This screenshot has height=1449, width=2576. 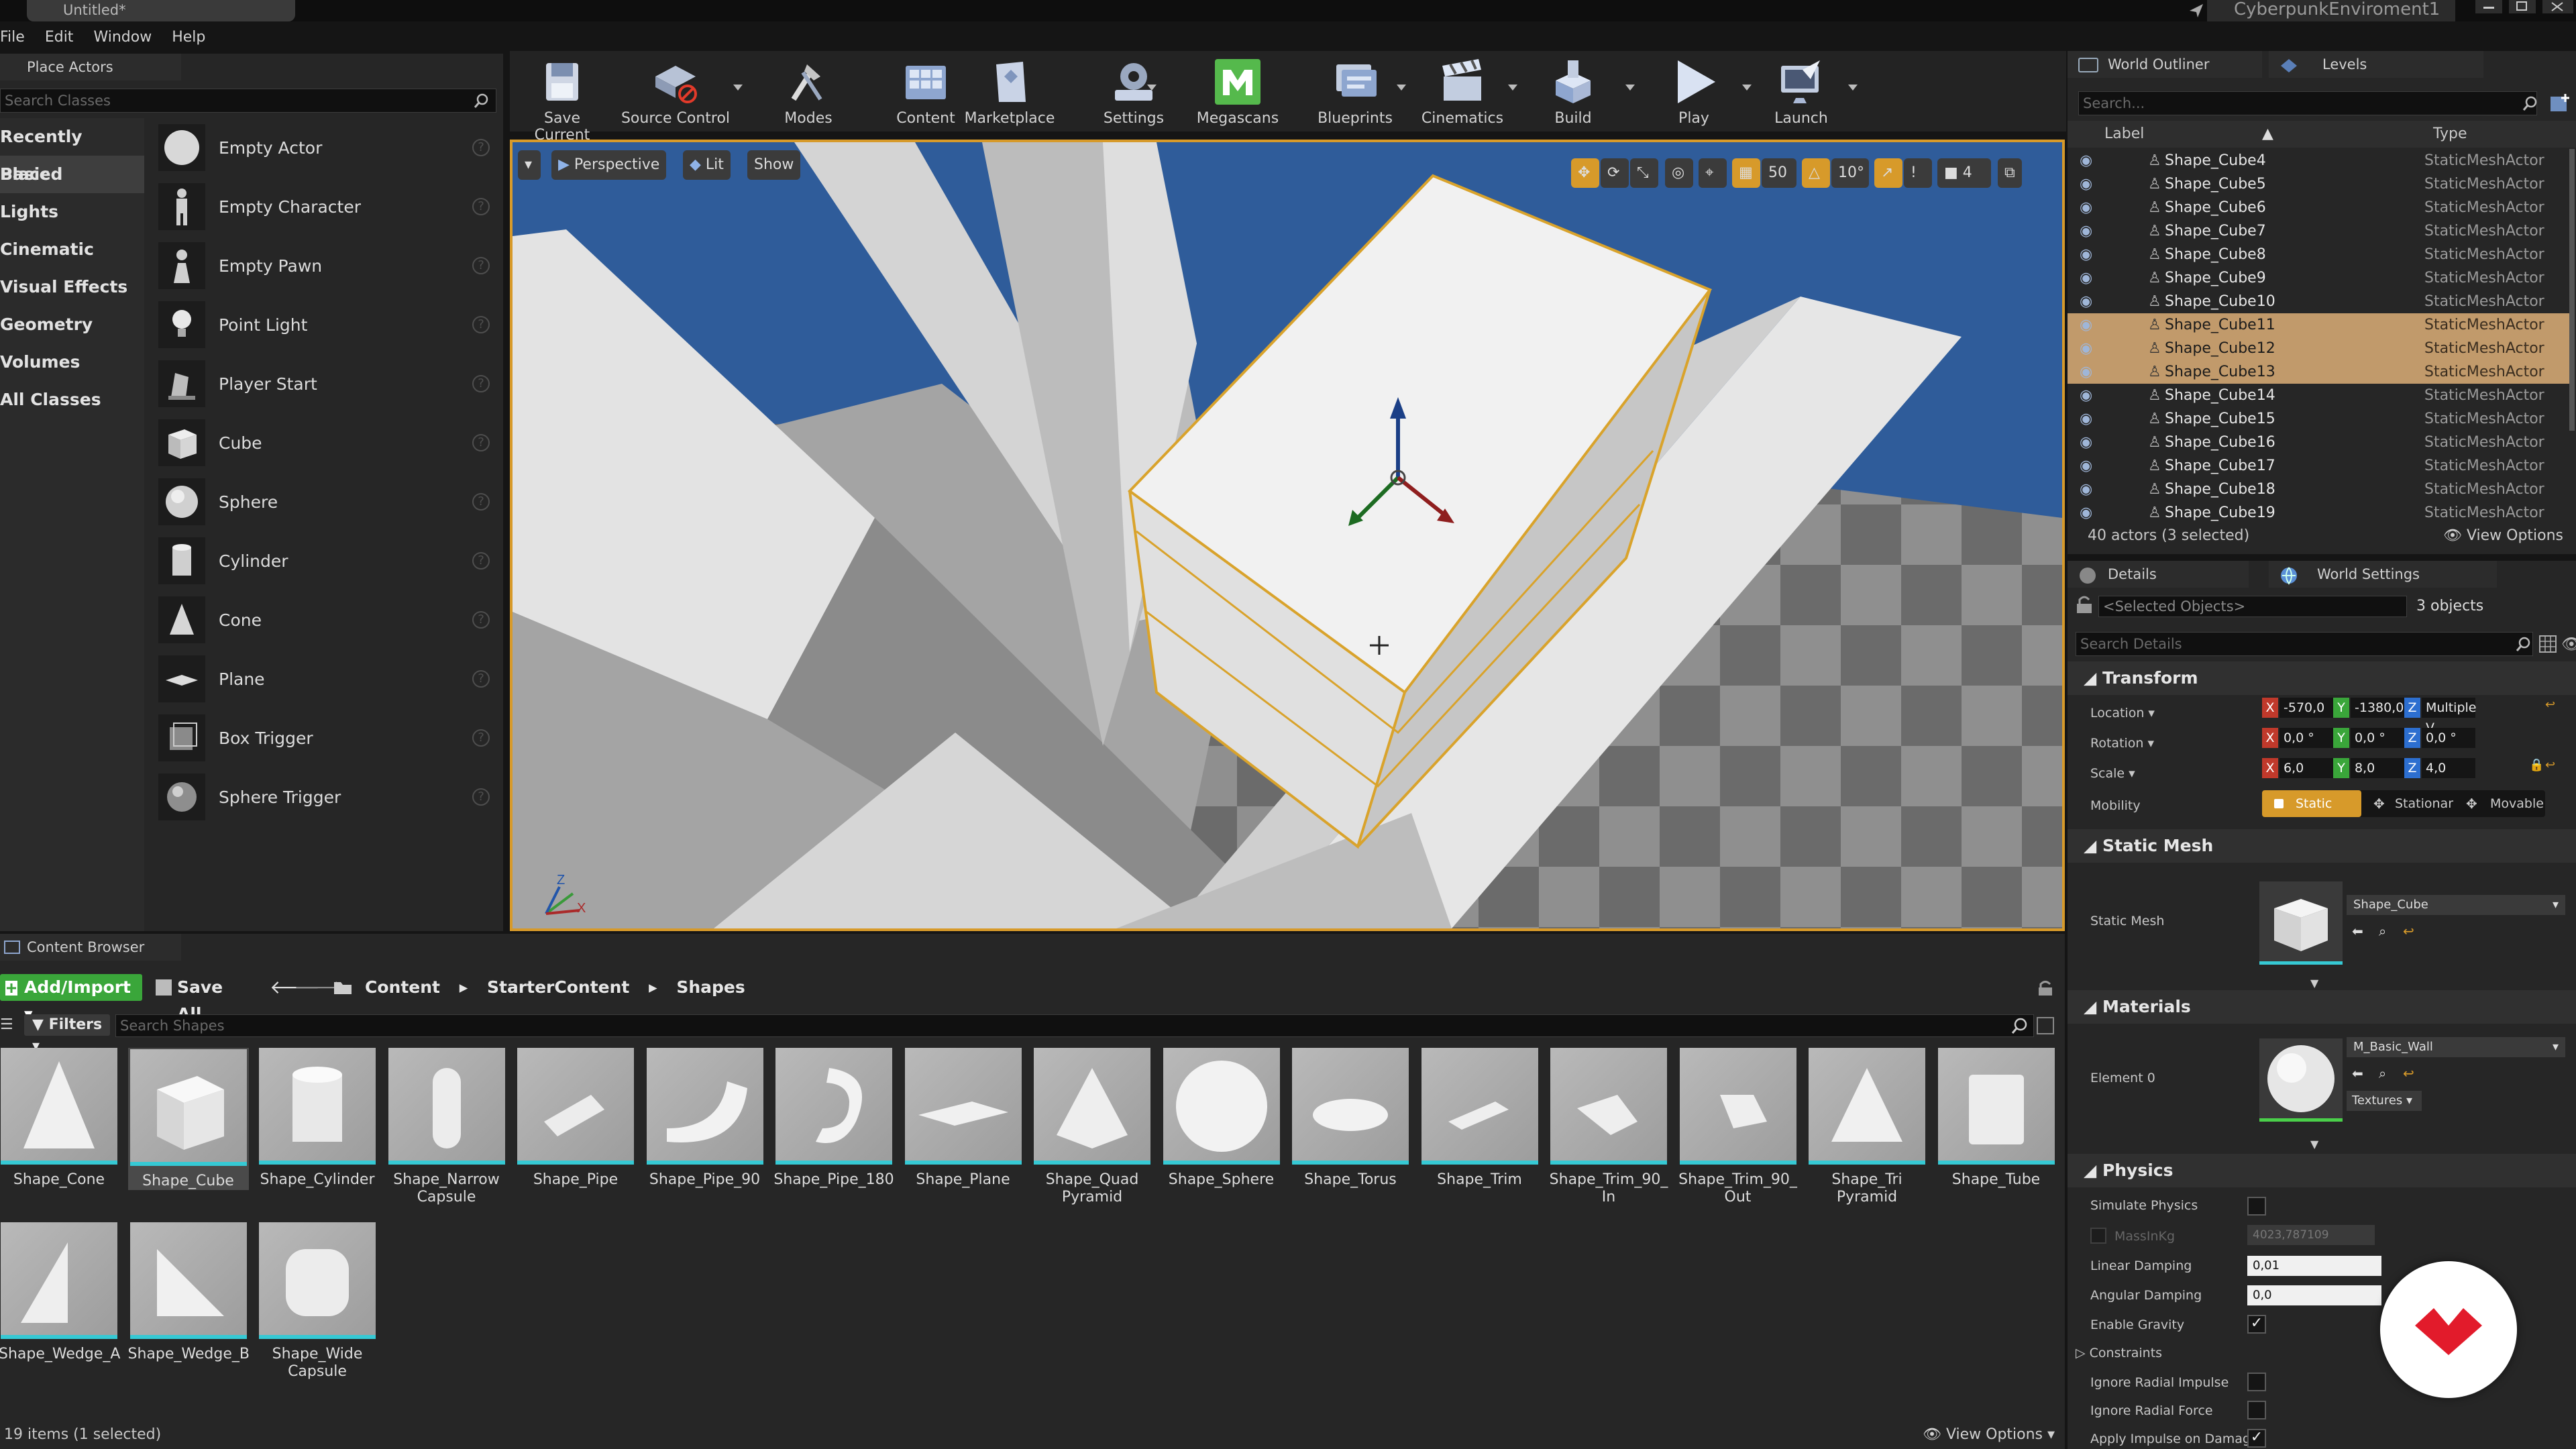 I want to click on static-mesh-combo: Shape_Cube ▾, so click(x=2456, y=905).